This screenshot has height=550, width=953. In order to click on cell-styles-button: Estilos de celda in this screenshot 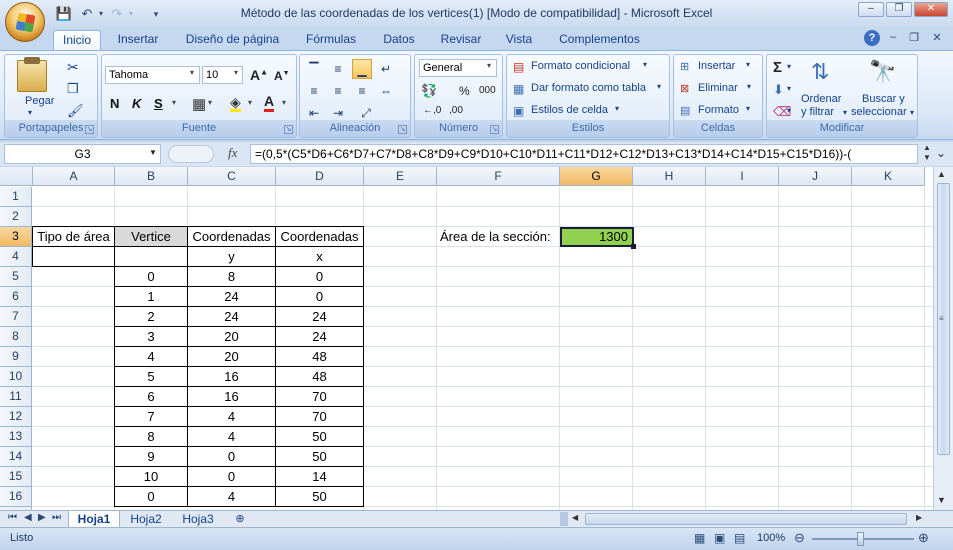, I will do `click(569, 110)`.